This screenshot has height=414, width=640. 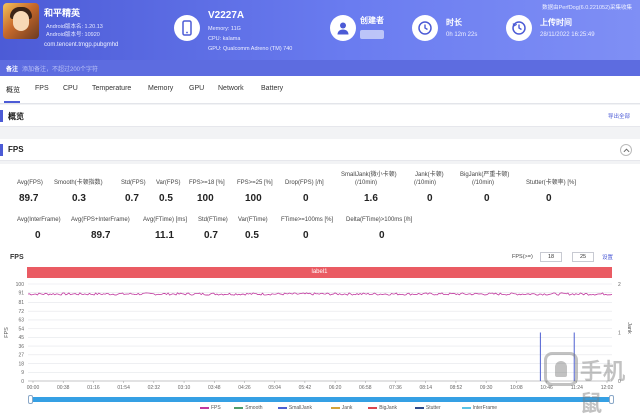 What do you see at coordinates (372, 34) in the screenshot?
I see `creator-value-redacted` at bounding box center [372, 34].